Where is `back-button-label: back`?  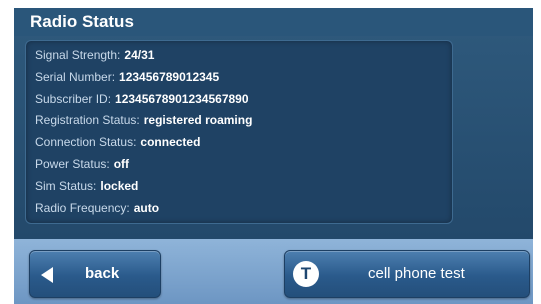
back-button-label: back is located at coordinates (102, 273).